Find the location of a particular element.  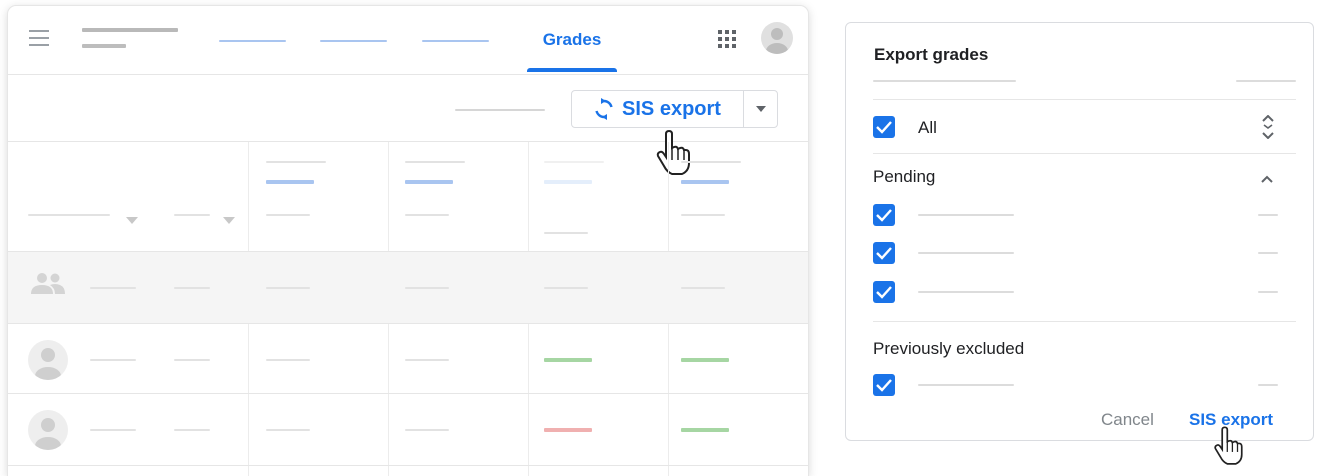

sis-export-button: SIS export is located at coordinates (658, 109).